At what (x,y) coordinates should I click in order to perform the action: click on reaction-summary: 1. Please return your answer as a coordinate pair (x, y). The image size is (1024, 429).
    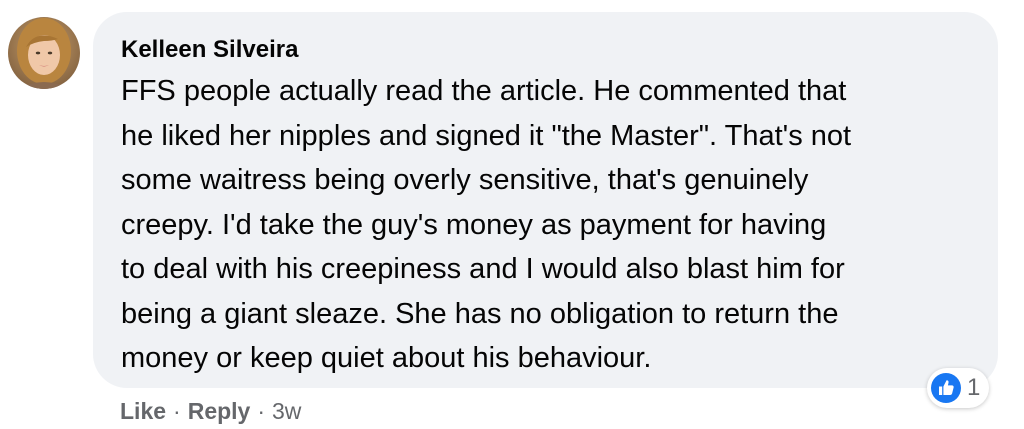
    Looking at the image, I should click on (958, 388).